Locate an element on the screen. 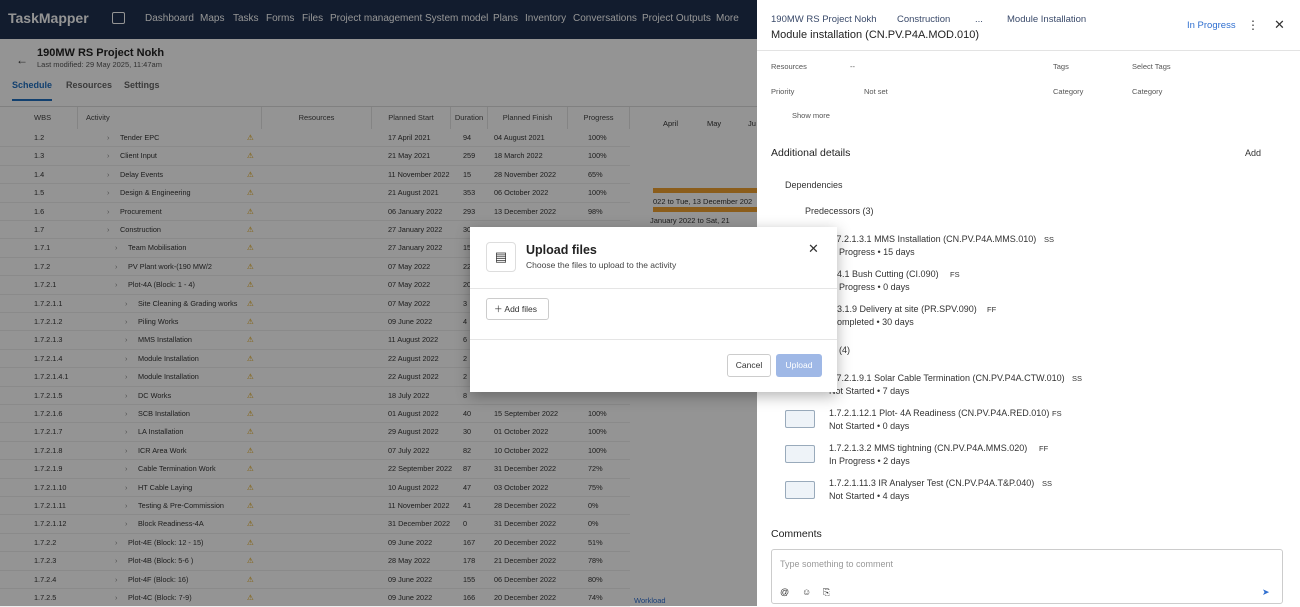 The width and height of the screenshot is (1300, 607). predecessor-type: FS is located at coordinates (955, 274).